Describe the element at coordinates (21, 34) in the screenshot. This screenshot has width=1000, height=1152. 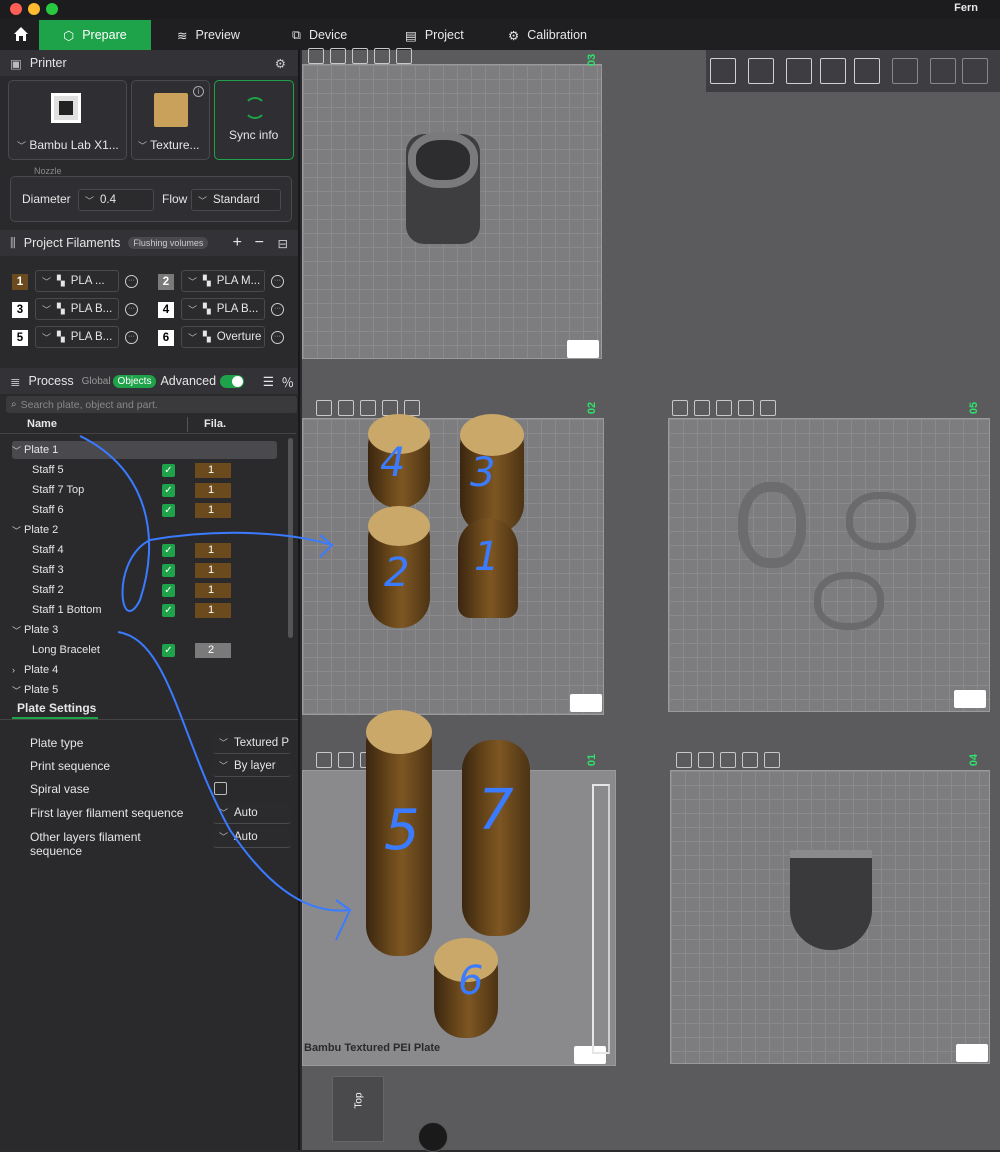
I see `home-icon` at that location.